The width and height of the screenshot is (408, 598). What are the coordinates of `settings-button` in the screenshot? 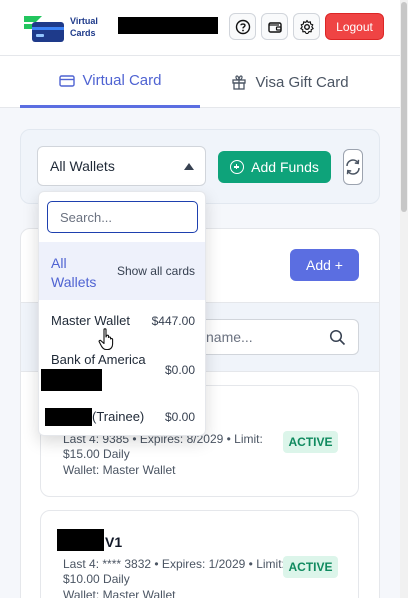 It's located at (306, 26).